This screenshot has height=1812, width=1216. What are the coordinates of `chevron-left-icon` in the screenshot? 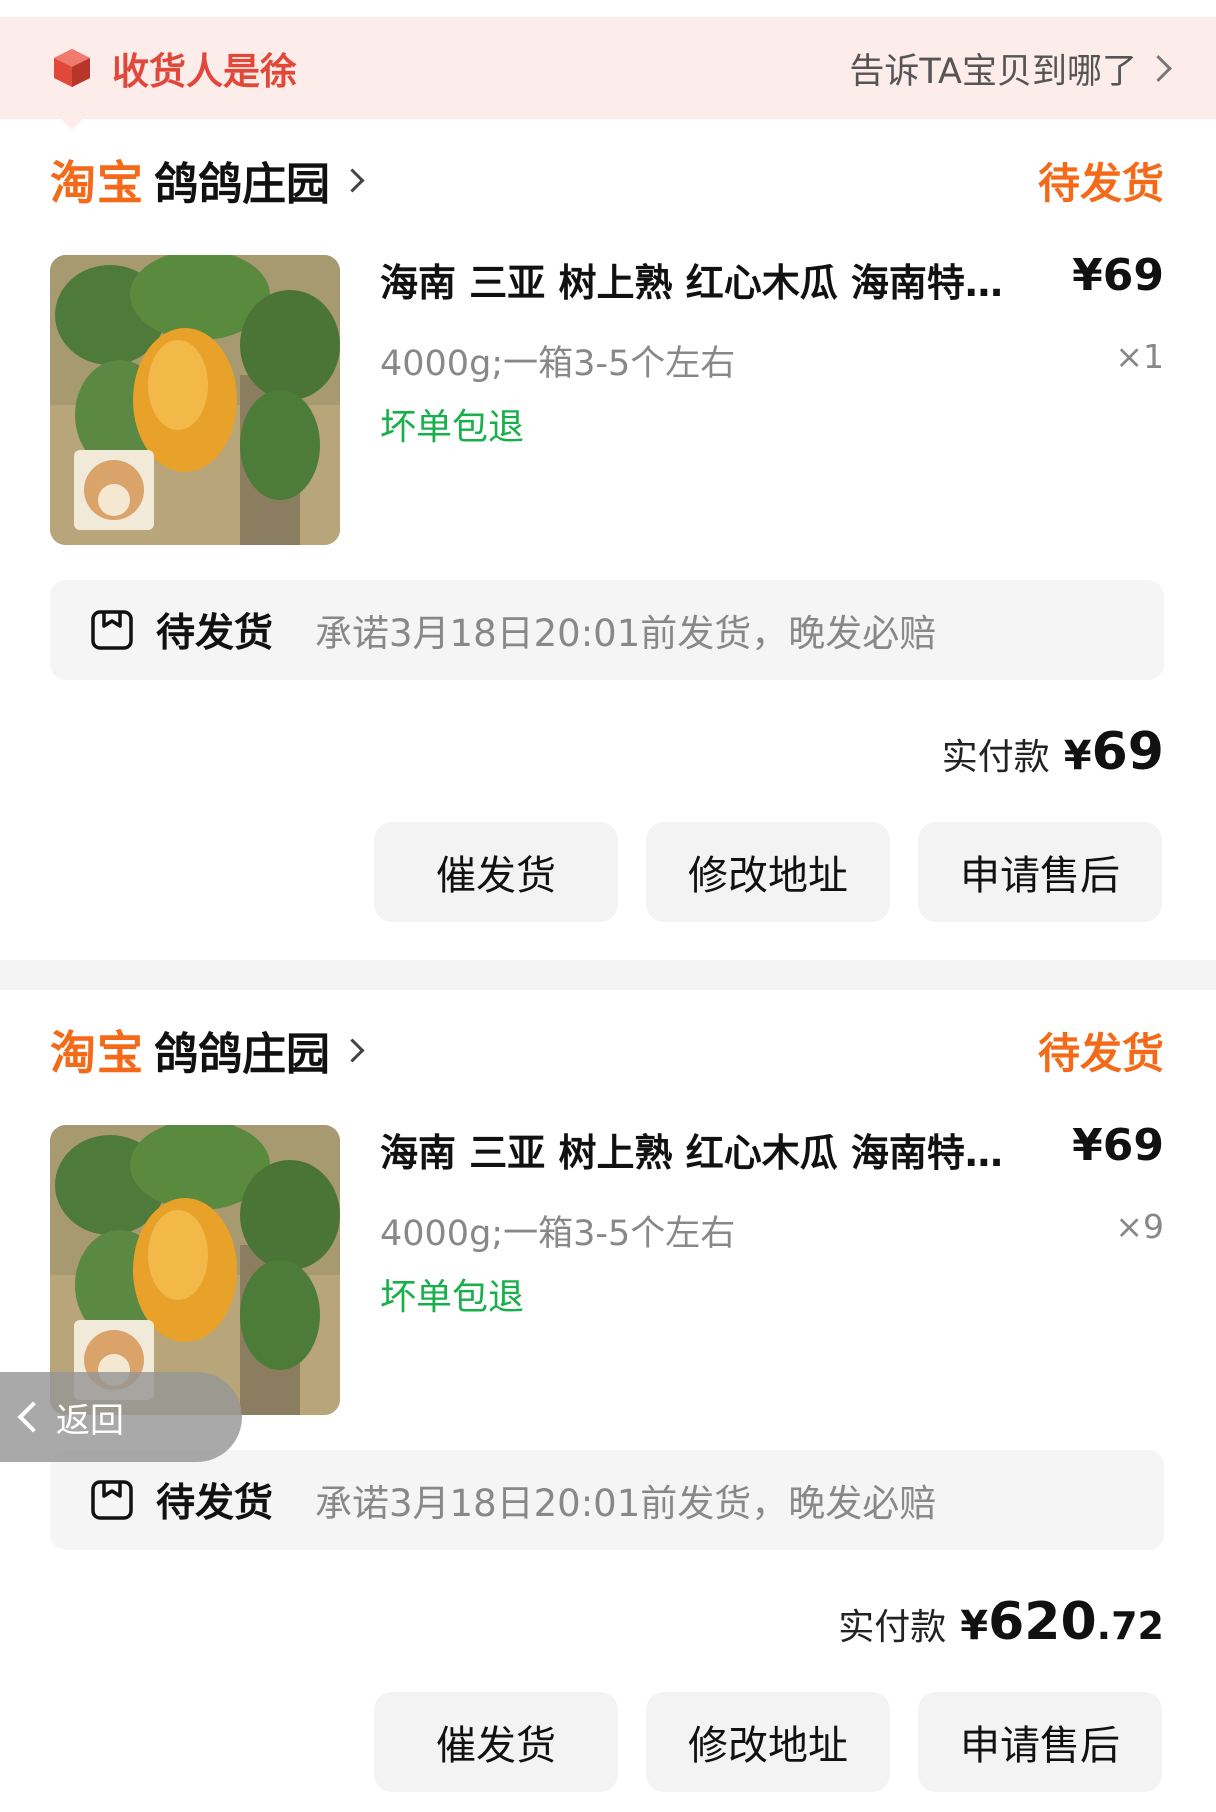 It's located at (33, 1417).